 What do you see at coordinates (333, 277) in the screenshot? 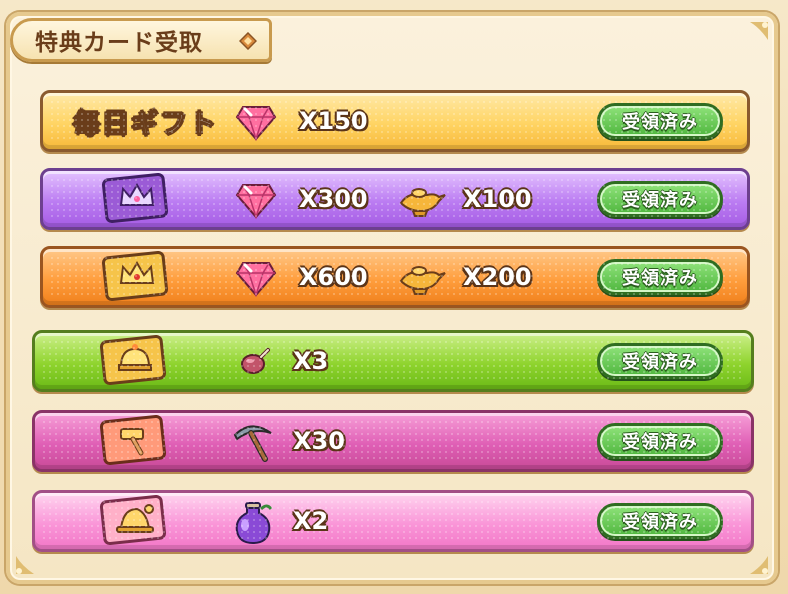
I see `reward-amount: X600` at bounding box center [333, 277].